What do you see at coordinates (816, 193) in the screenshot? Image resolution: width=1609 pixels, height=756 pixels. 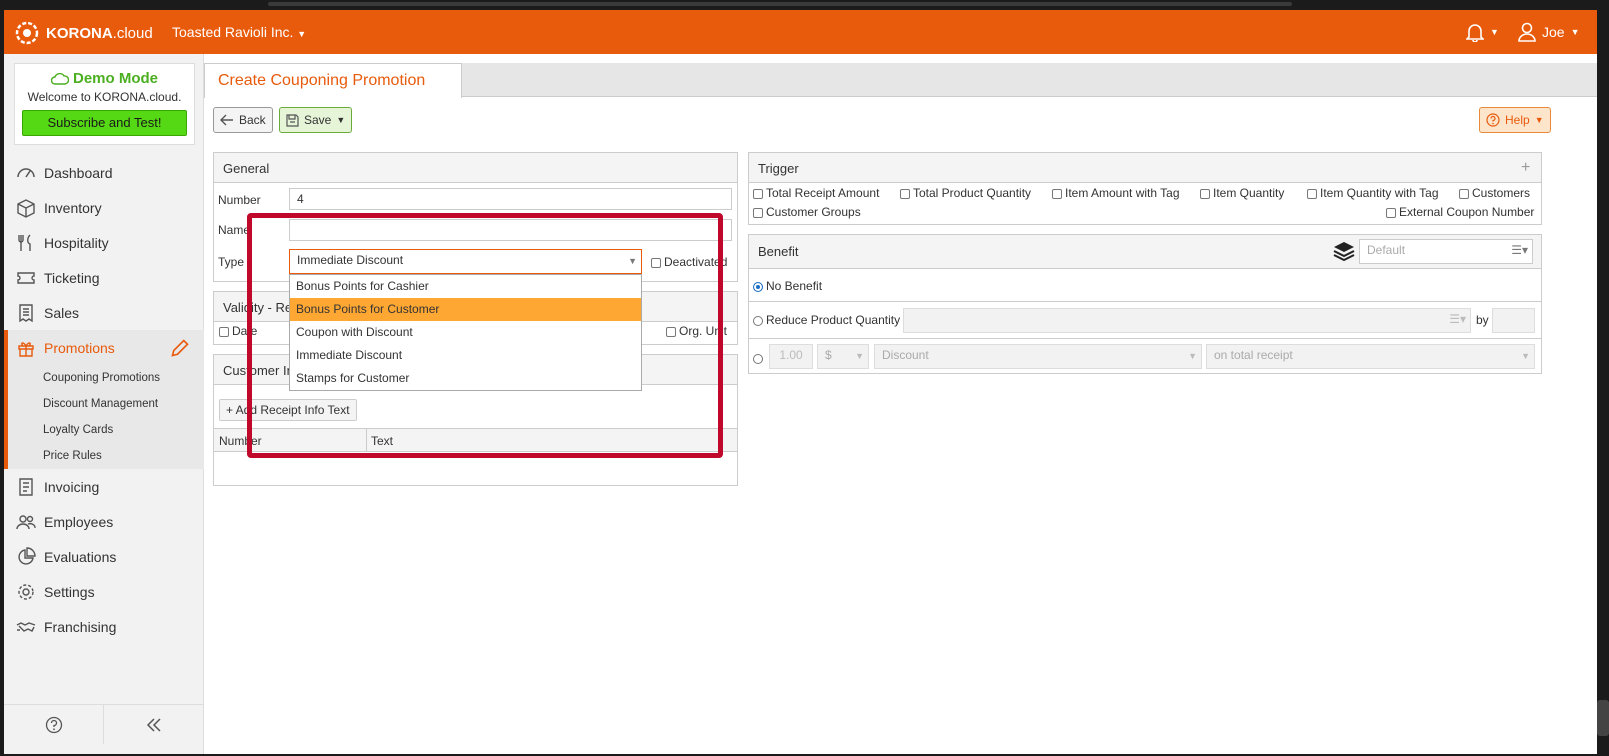 I see `trigger-total-receipt-amount: Total Receipt Amount` at bounding box center [816, 193].